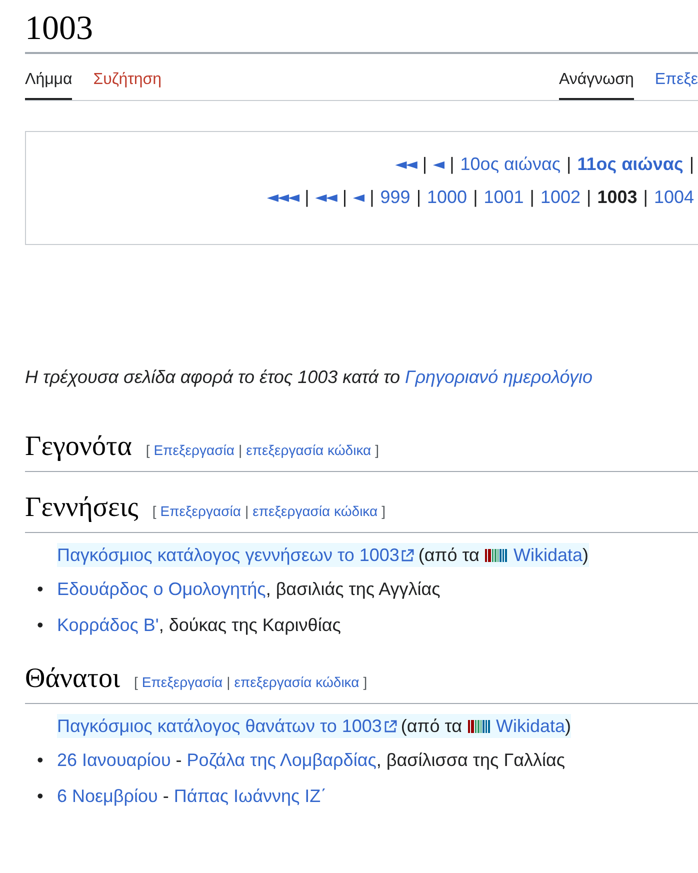 The width and height of the screenshot is (698, 873). What do you see at coordinates (127, 84) in the screenshot?
I see `tab: Συζήτηση` at bounding box center [127, 84].